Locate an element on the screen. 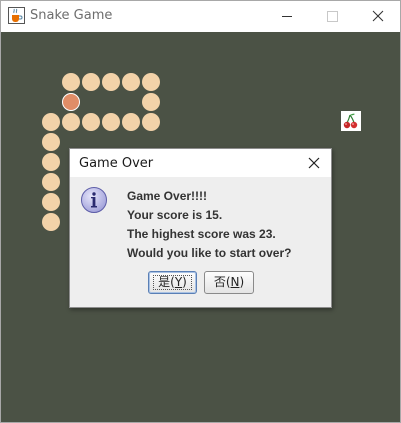 This screenshot has width=401, height=423. title-bar: Snake Game is located at coordinates (200, 16).